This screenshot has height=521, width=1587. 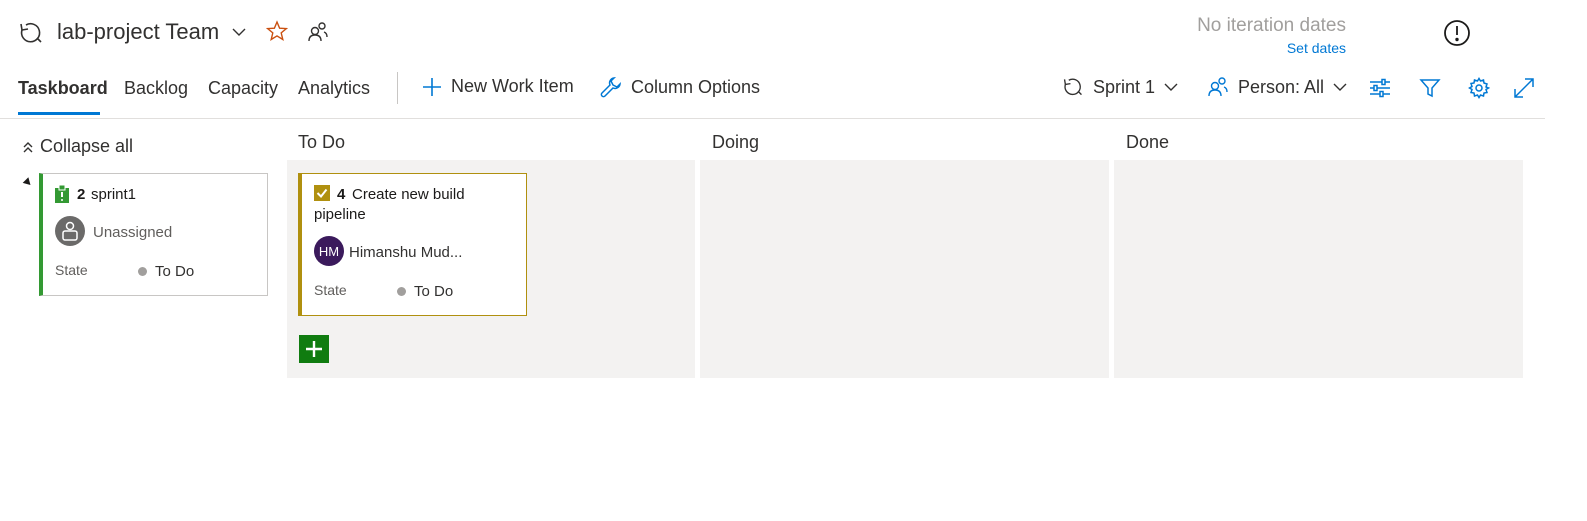 I want to click on filter-icon, so click(x=1430, y=88).